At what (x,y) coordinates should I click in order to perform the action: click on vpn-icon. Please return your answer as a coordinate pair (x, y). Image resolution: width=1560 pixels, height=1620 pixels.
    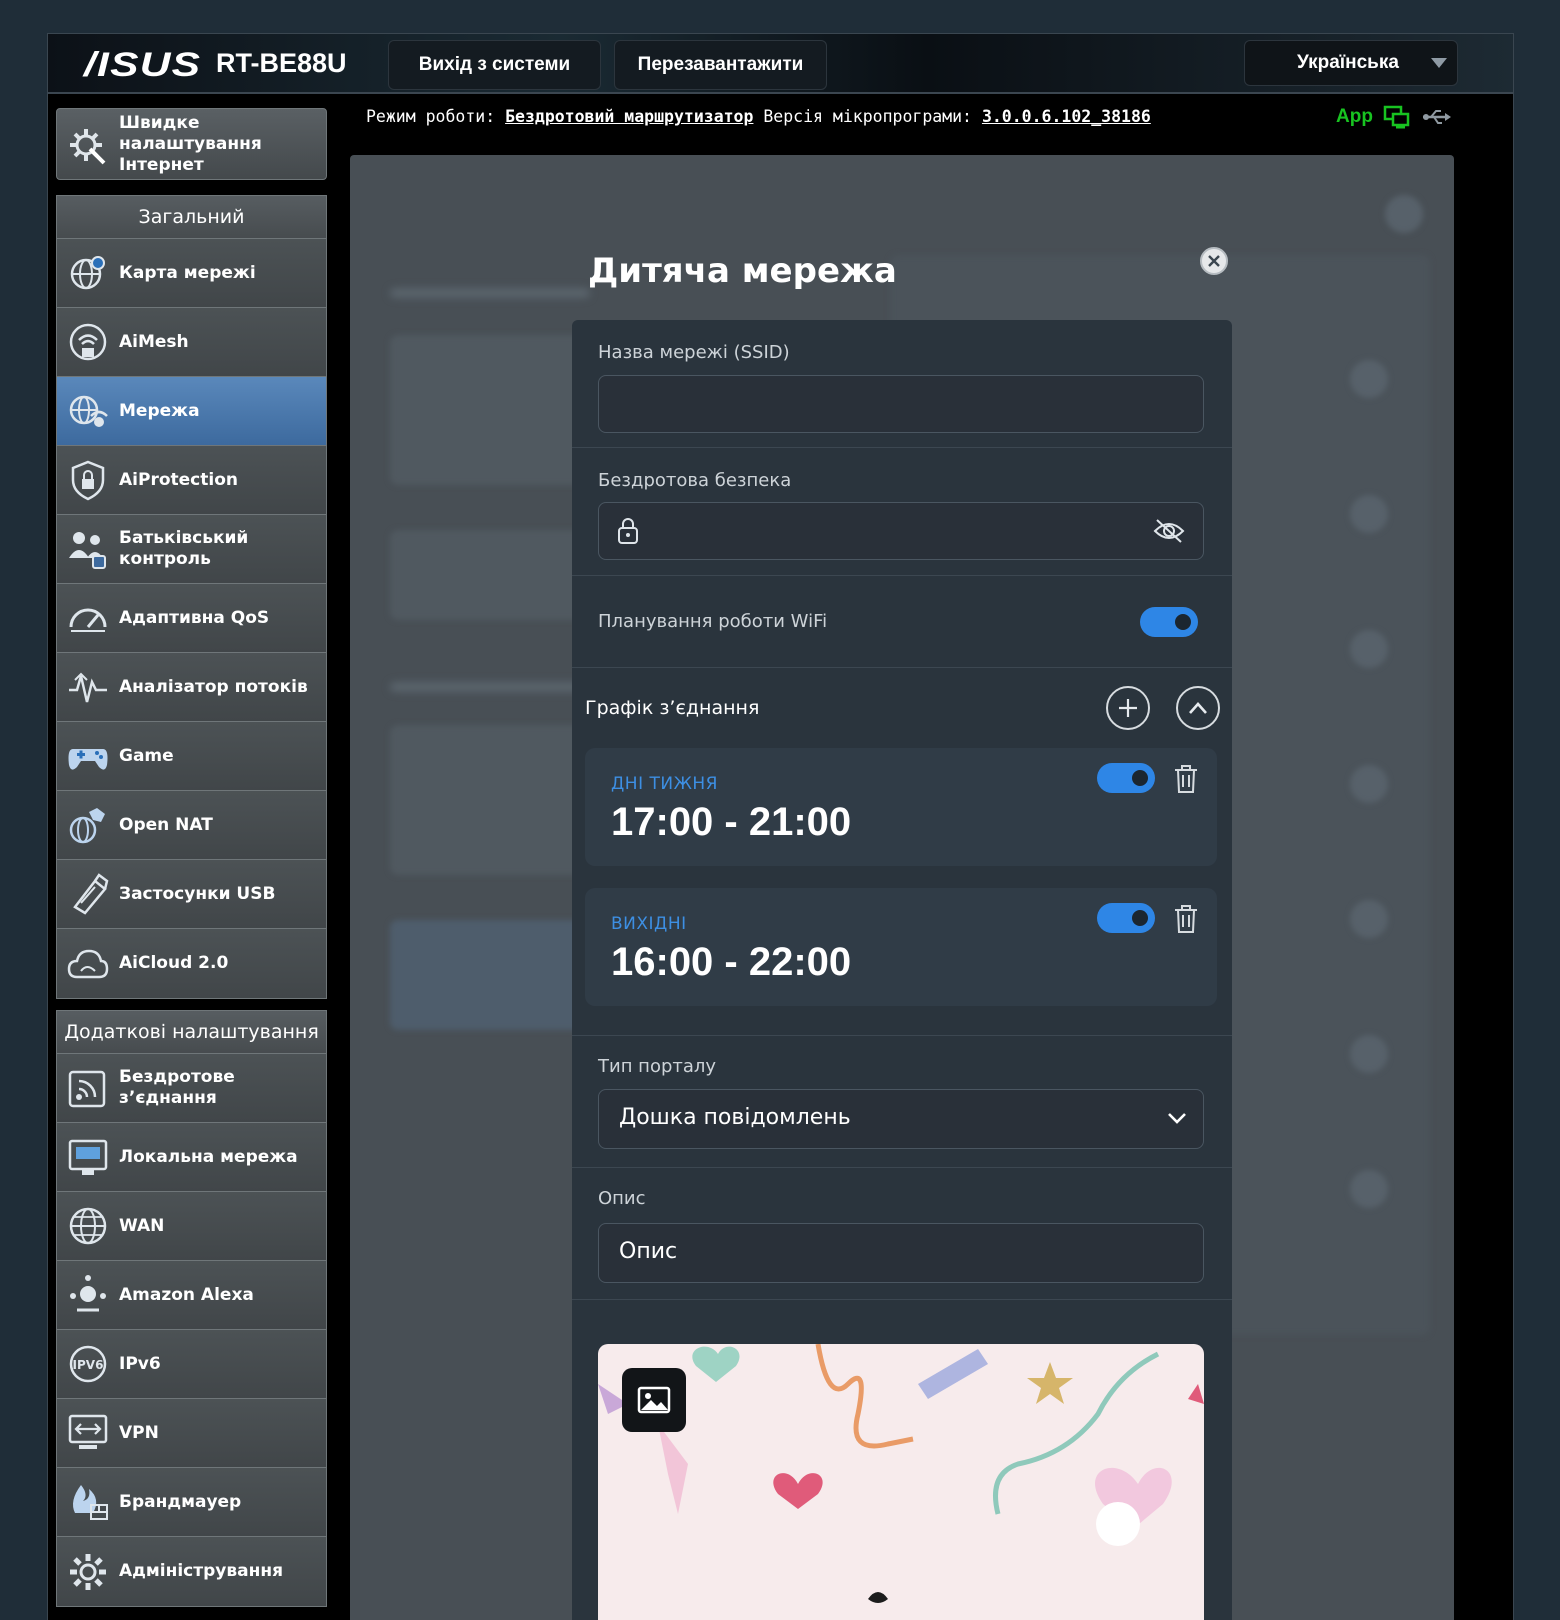
    Looking at the image, I should click on (88, 1431).